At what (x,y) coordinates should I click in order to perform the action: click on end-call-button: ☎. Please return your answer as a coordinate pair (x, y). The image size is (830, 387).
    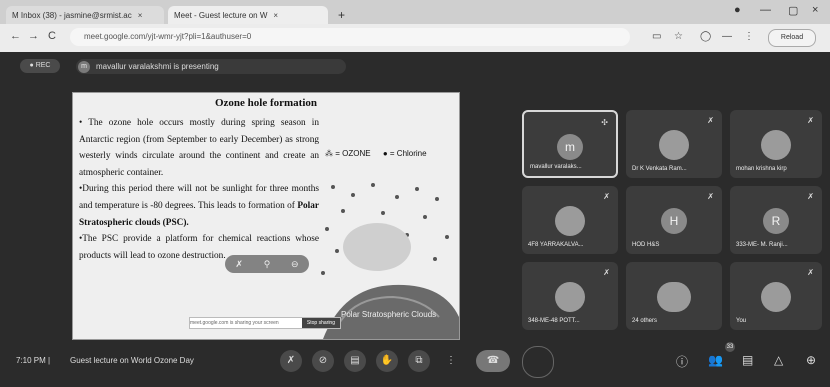
    Looking at the image, I should click on (493, 361).